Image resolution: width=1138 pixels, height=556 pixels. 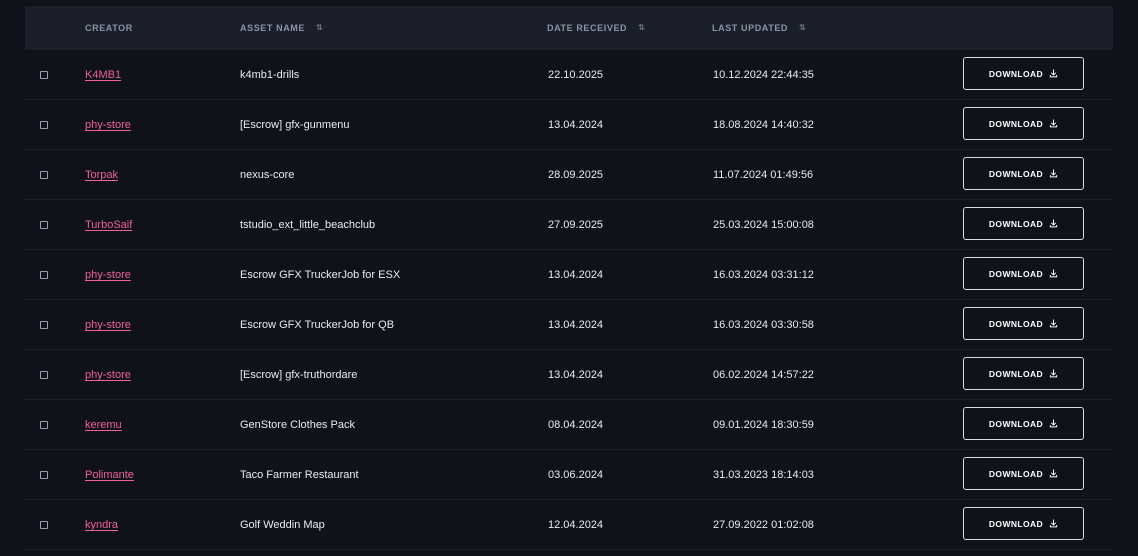 What do you see at coordinates (295, 125) in the screenshot?
I see `asset-name-cell: [Escrow] gfx-gunmenu` at bounding box center [295, 125].